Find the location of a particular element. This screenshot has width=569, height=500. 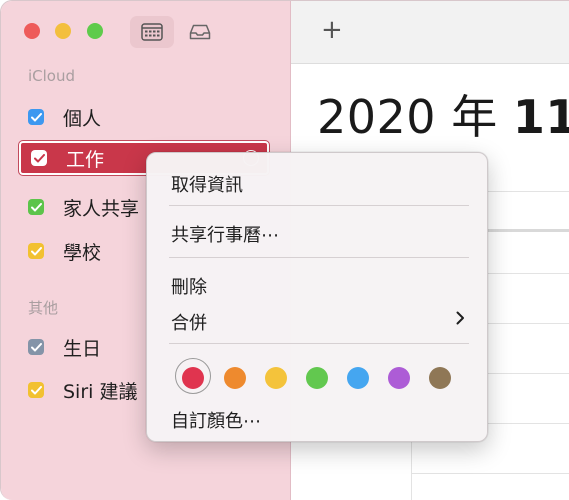

checkbox-personal is located at coordinates (36, 117).